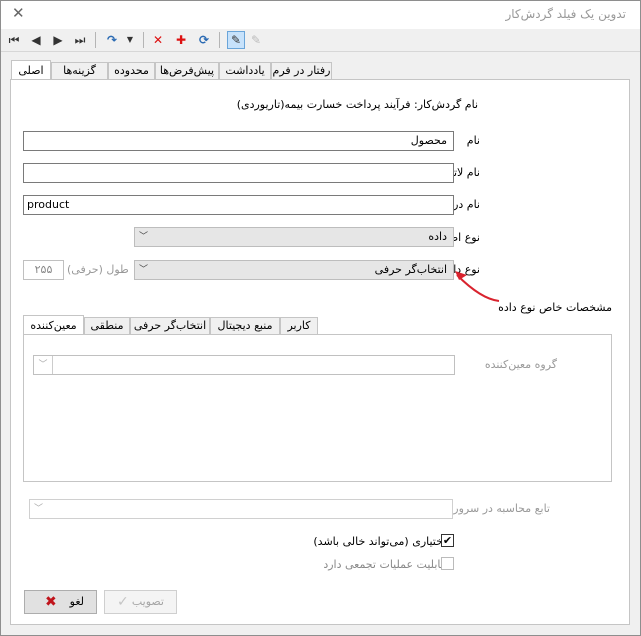  I want to click on info-type-value: داده, so click(437, 236).